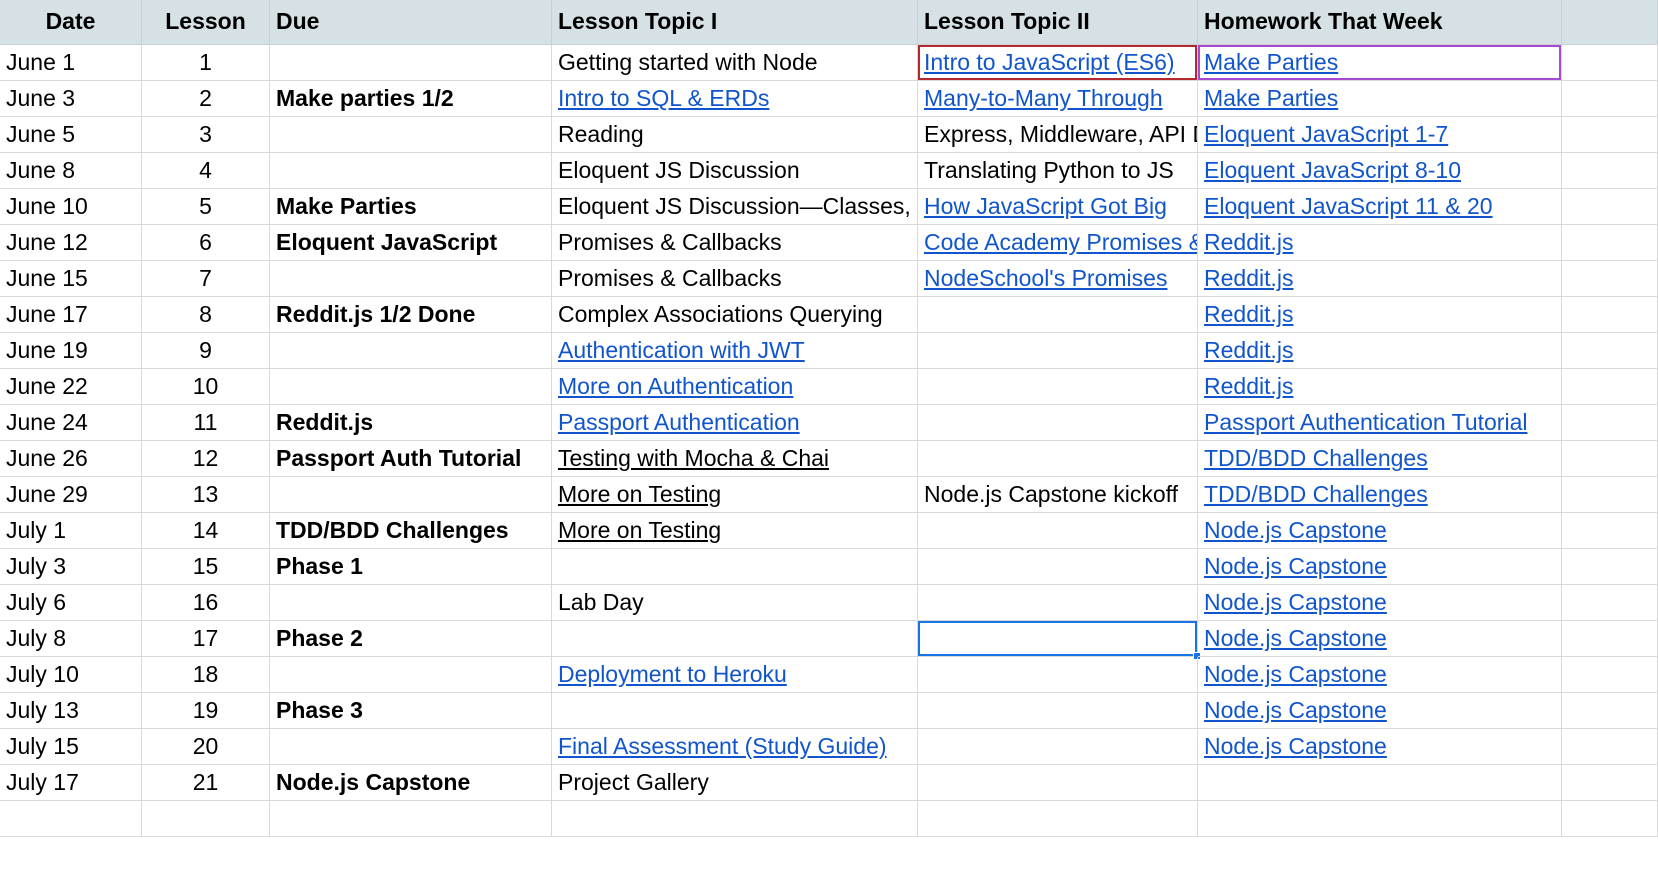 This screenshot has width=1658, height=874. I want to click on cell-homework: Eloquent JavaScript 1-7, so click(1380, 135).